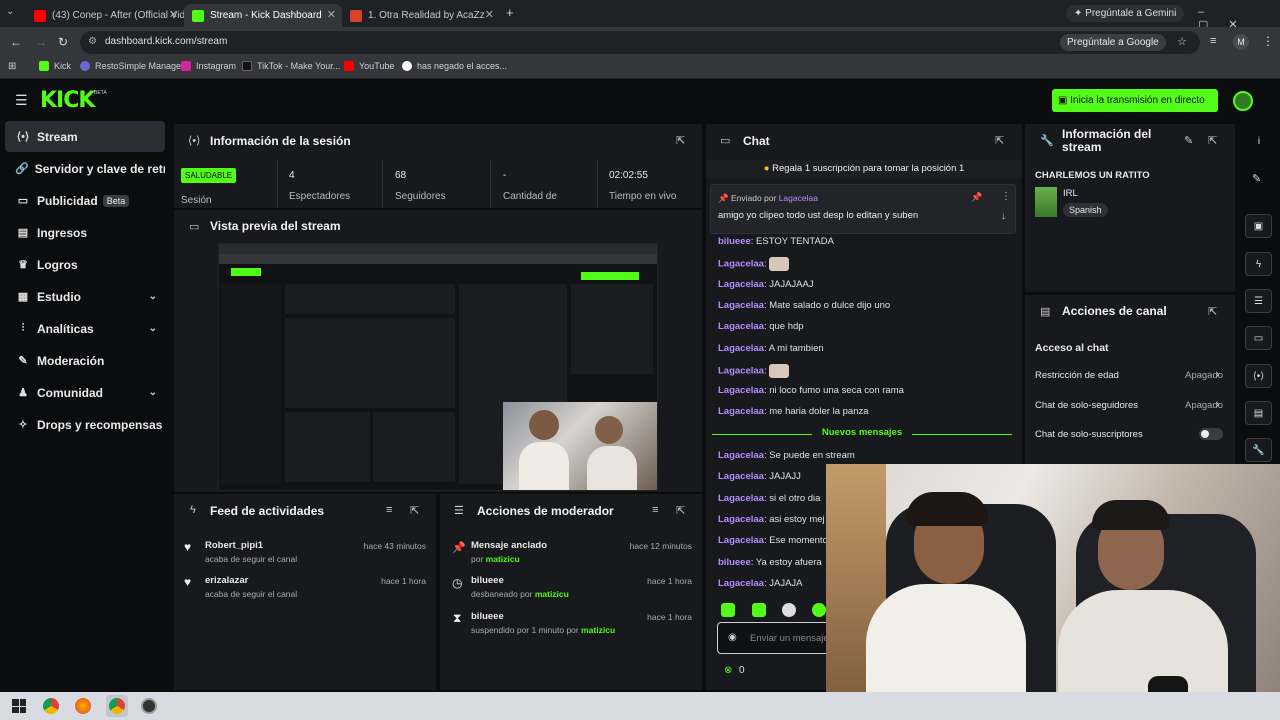 This screenshot has height=720, width=1280. Describe the element at coordinates (19, 706) in the screenshot. I see `windows-start-icon` at that location.